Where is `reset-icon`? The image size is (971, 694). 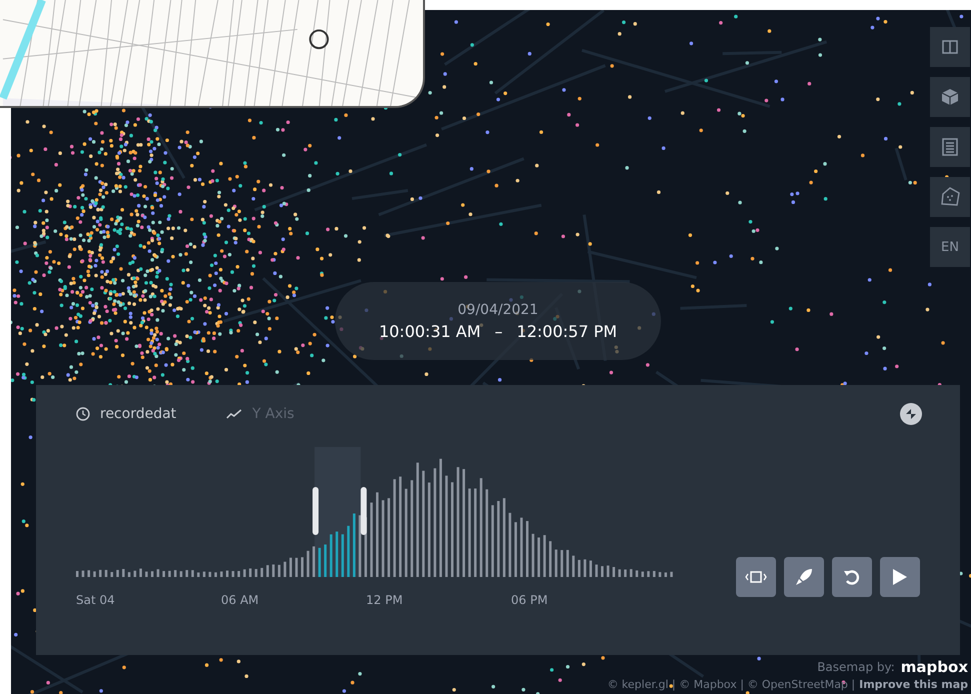 reset-icon is located at coordinates (852, 577).